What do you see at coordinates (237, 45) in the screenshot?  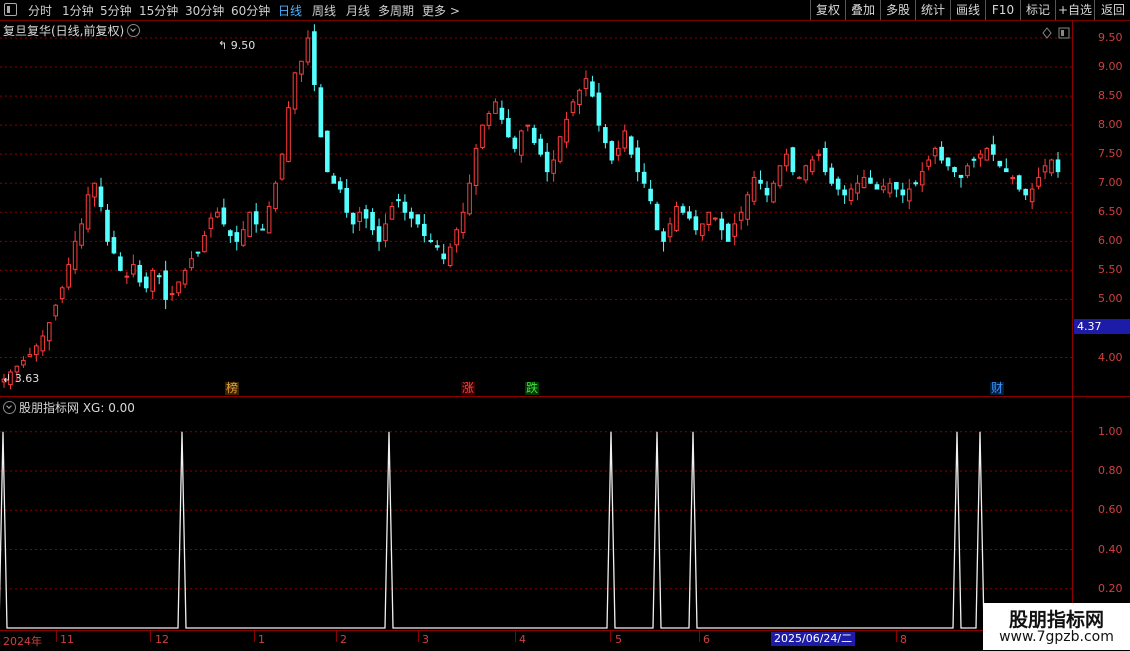 I see `high-price-label: ↰ 9.50` at bounding box center [237, 45].